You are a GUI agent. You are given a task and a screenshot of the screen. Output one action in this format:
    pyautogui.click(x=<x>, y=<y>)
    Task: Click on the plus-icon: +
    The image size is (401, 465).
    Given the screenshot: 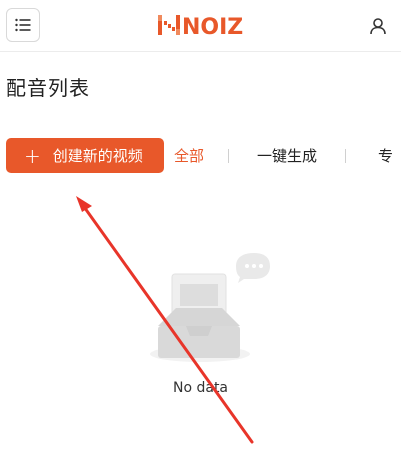 What is the action you would take?
    pyautogui.click(x=32, y=155)
    